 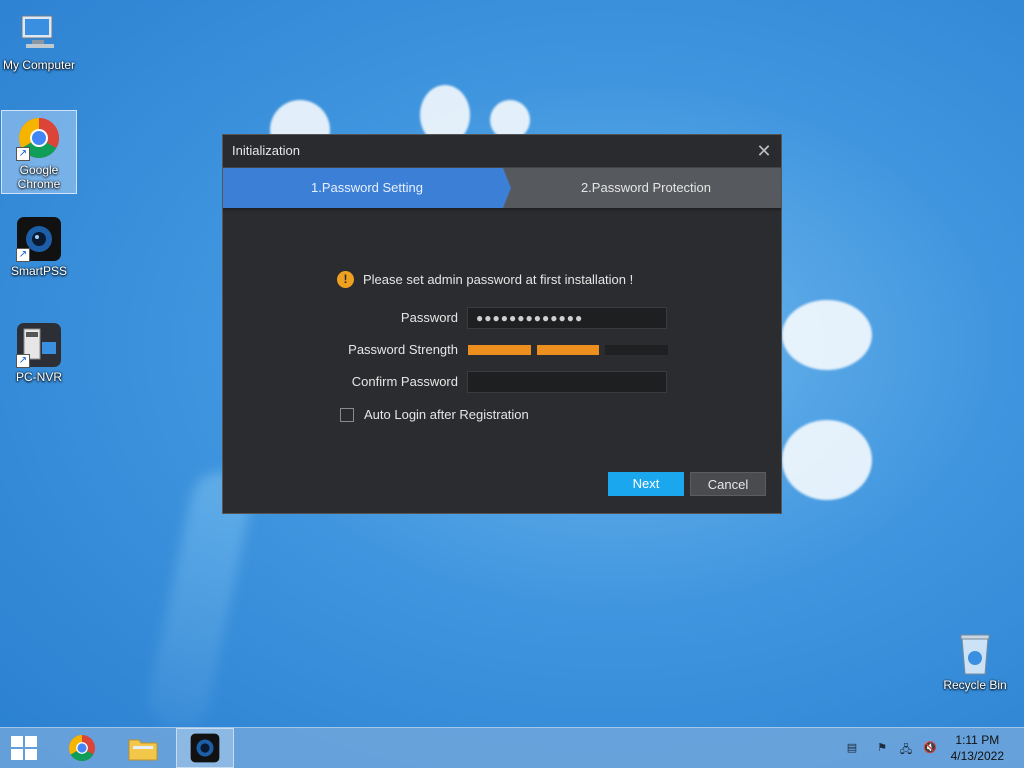 What do you see at coordinates (39, 33) in the screenshot?
I see `computer-icon` at bounding box center [39, 33].